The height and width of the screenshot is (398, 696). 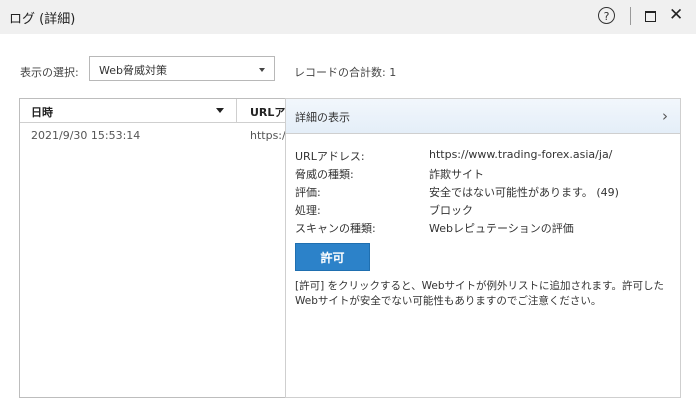 I want to click on title-bar: ログ (詳細) ? ✕, so click(x=348, y=17).